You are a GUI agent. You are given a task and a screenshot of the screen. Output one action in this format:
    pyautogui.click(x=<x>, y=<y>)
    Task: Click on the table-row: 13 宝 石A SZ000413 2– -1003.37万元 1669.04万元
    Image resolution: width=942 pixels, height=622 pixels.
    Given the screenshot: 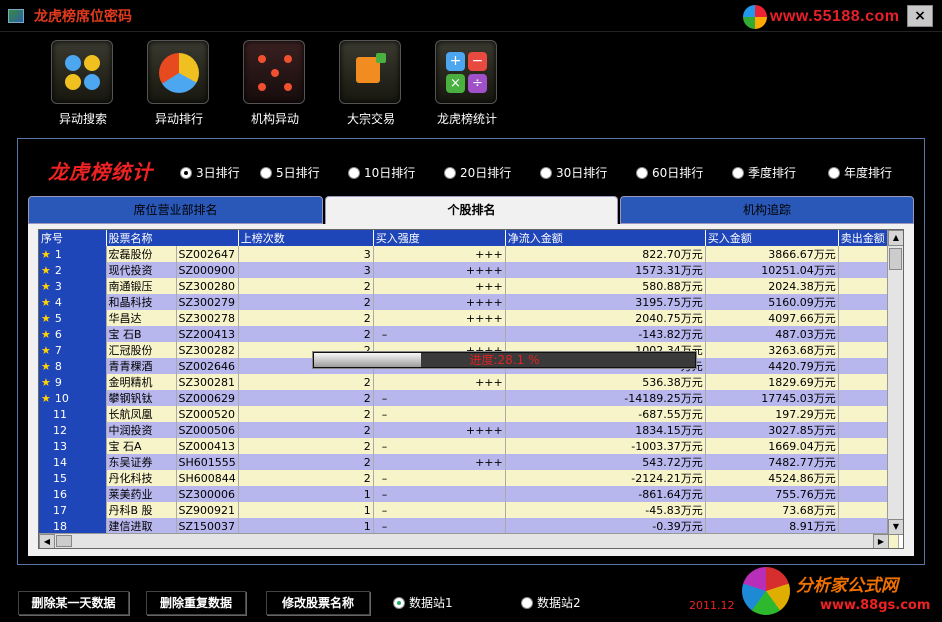 What is the action you would take?
    pyautogui.click(x=469, y=446)
    